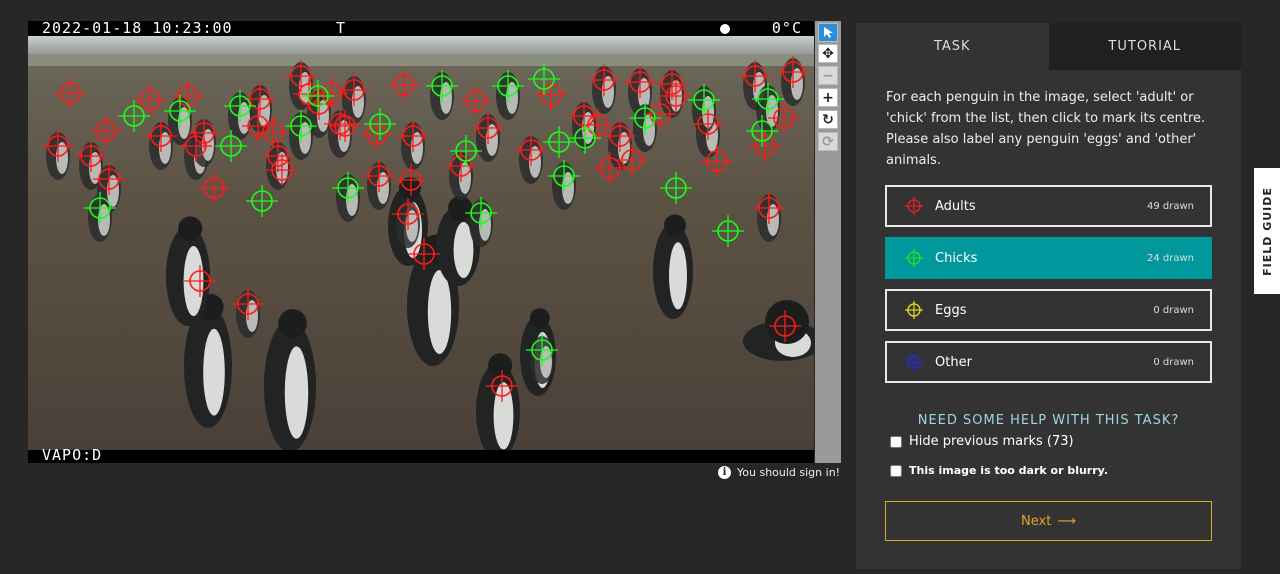  Describe the element at coordinates (896, 441) in the screenshot. I see `hide-marks-checkbox` at that location.